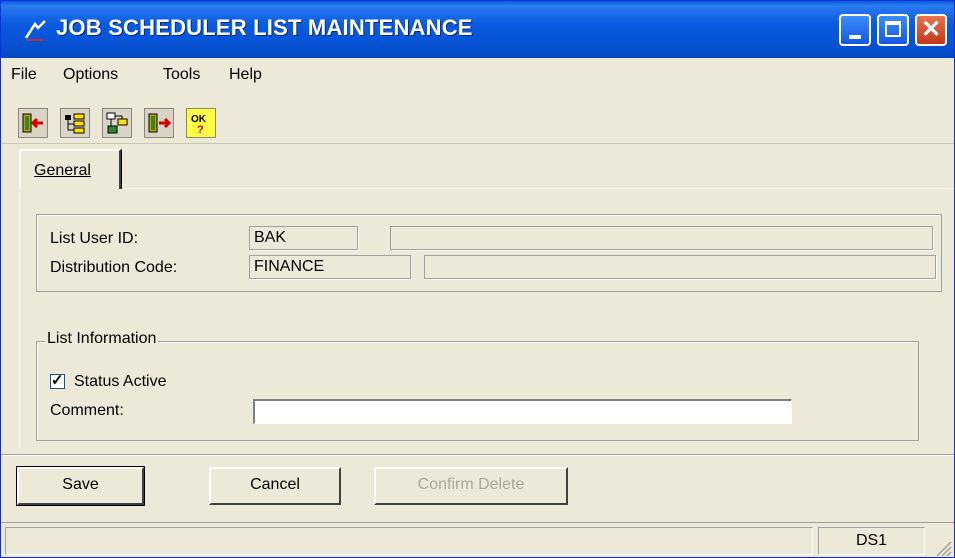 The image size is (955, 558). I want to click on workflow-icon, so click(117, 123).